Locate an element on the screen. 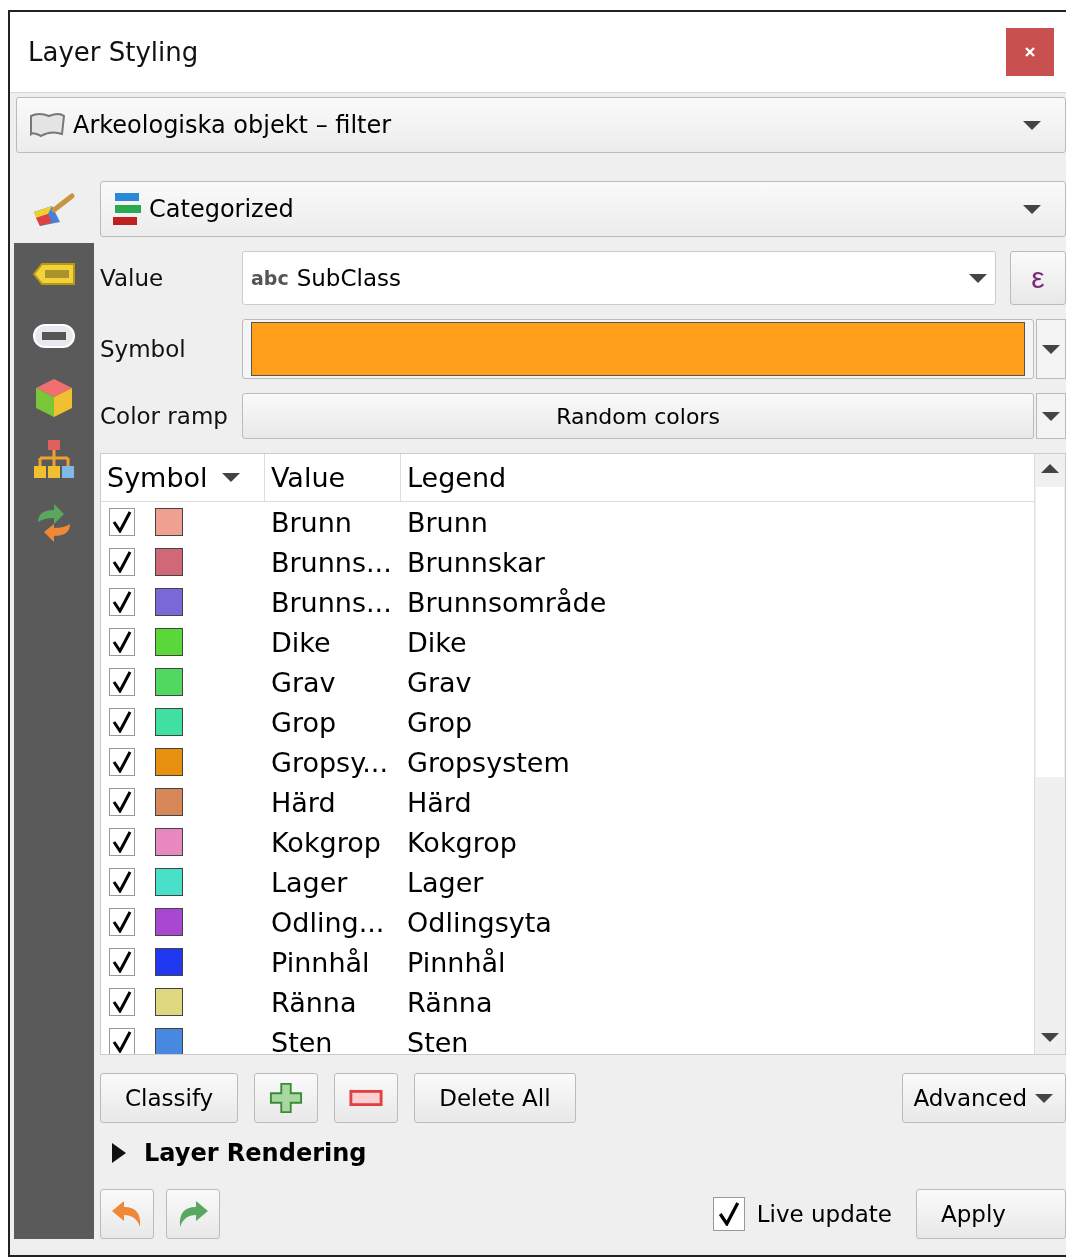 This screenshot has width=1066, height=1257. apply-button: Apply is located at coordinates (991, 1214).